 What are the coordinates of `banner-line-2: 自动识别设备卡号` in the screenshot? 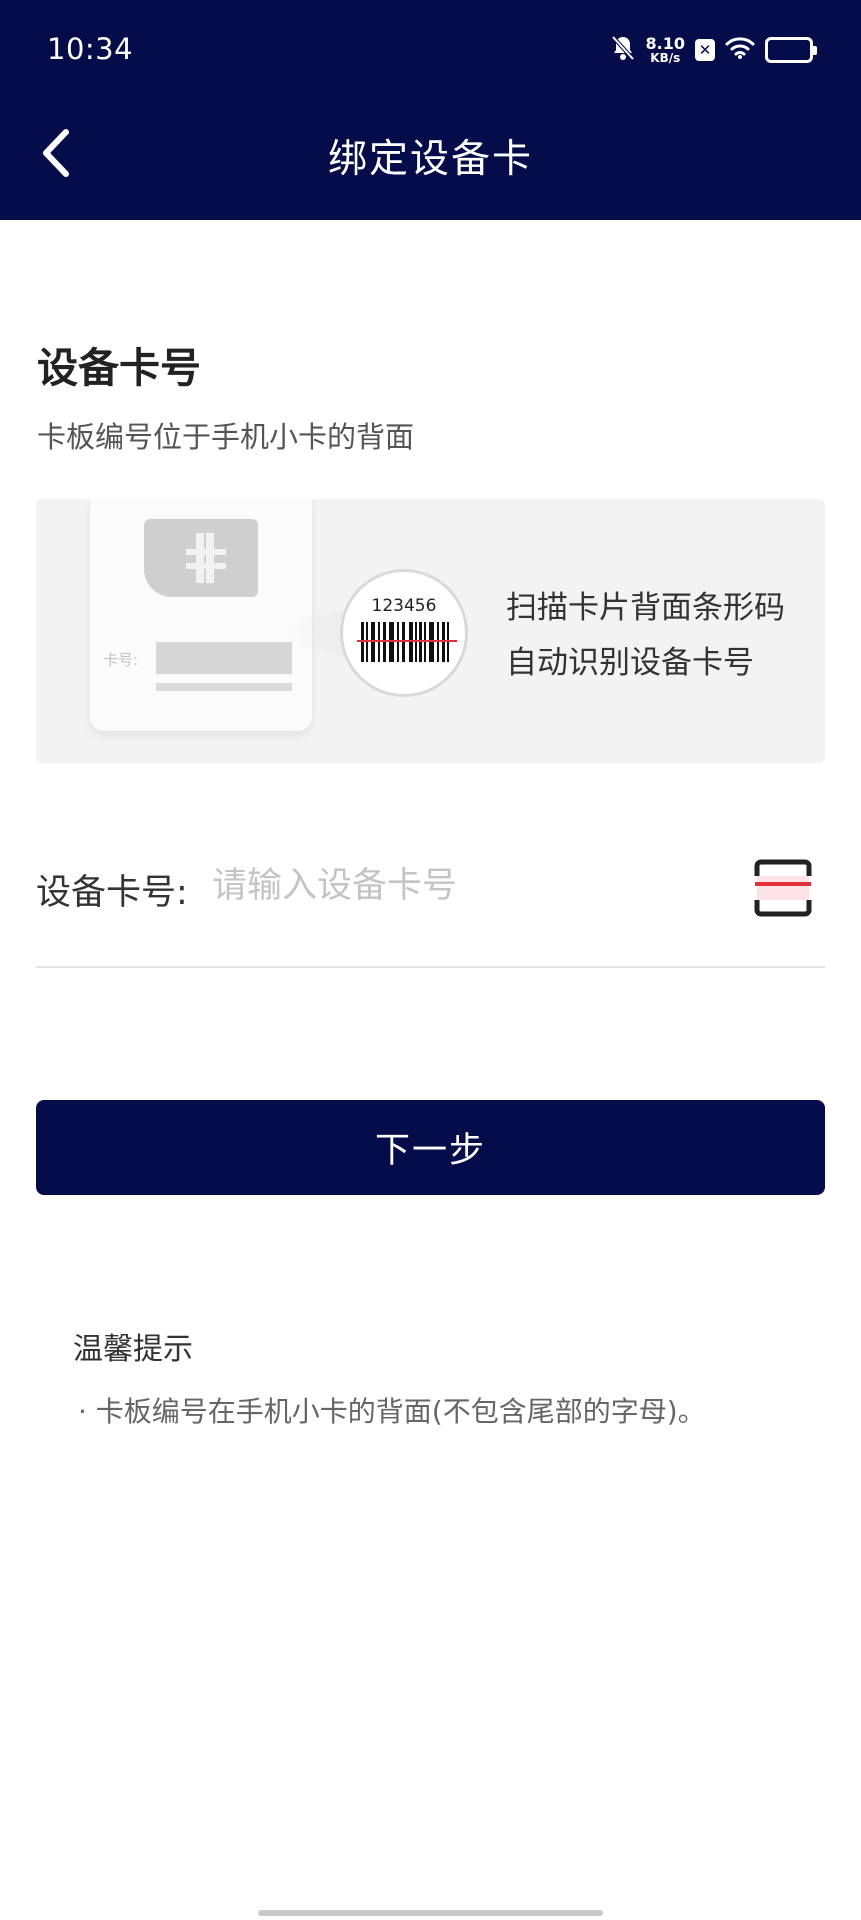 It's located at (630, 663).